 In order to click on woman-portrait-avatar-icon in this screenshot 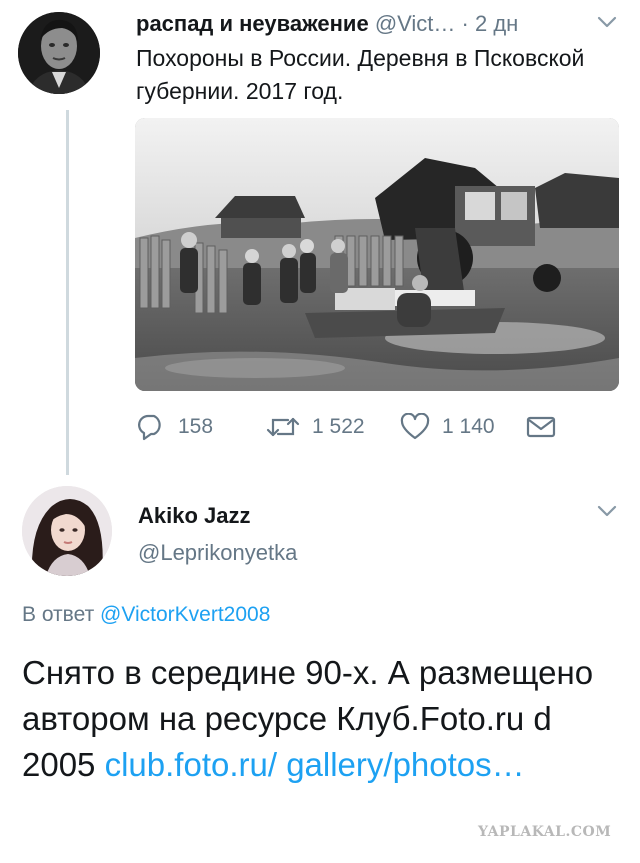, I will do `click(67, 531)`.